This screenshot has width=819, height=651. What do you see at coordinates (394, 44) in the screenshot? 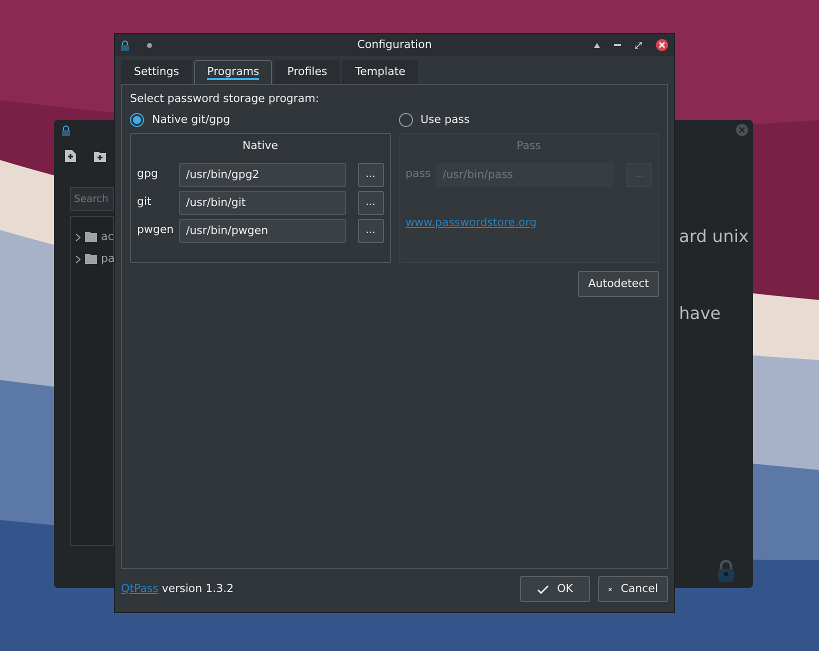
I see `window-title: Configuration` at bounding box center [394, 44].